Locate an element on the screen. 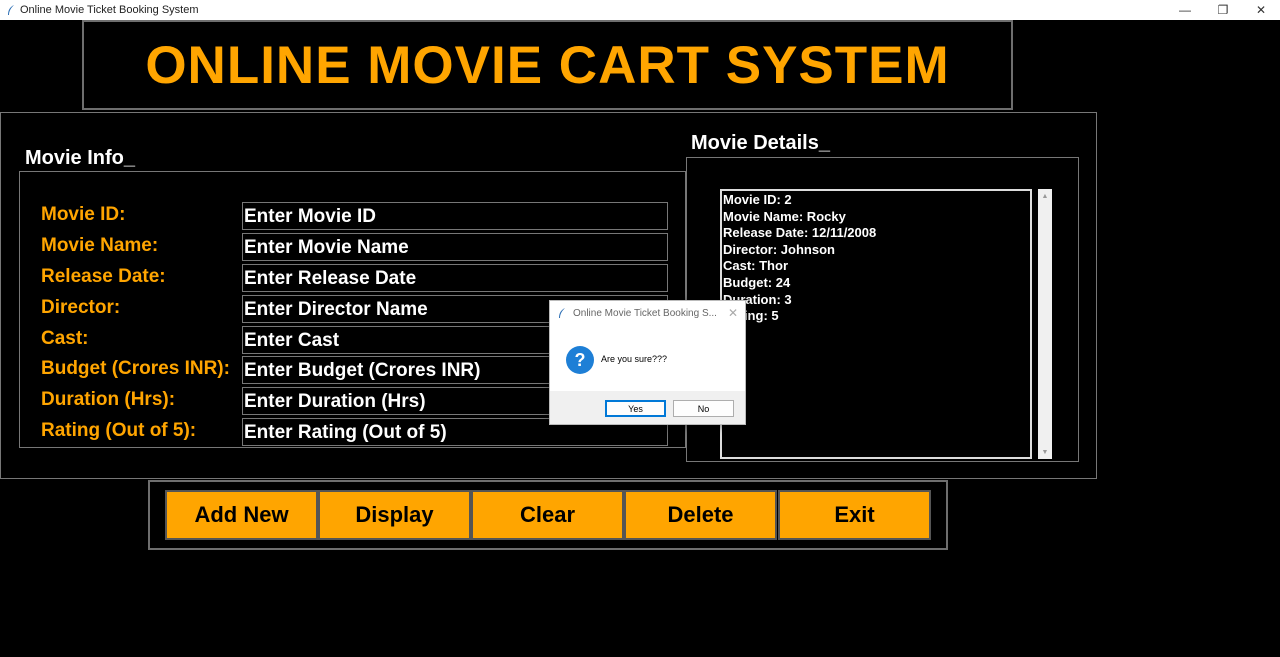 This screenshot has width=1280, height=657. details-line: Duration: 3 is located at coordinates (757, 299).